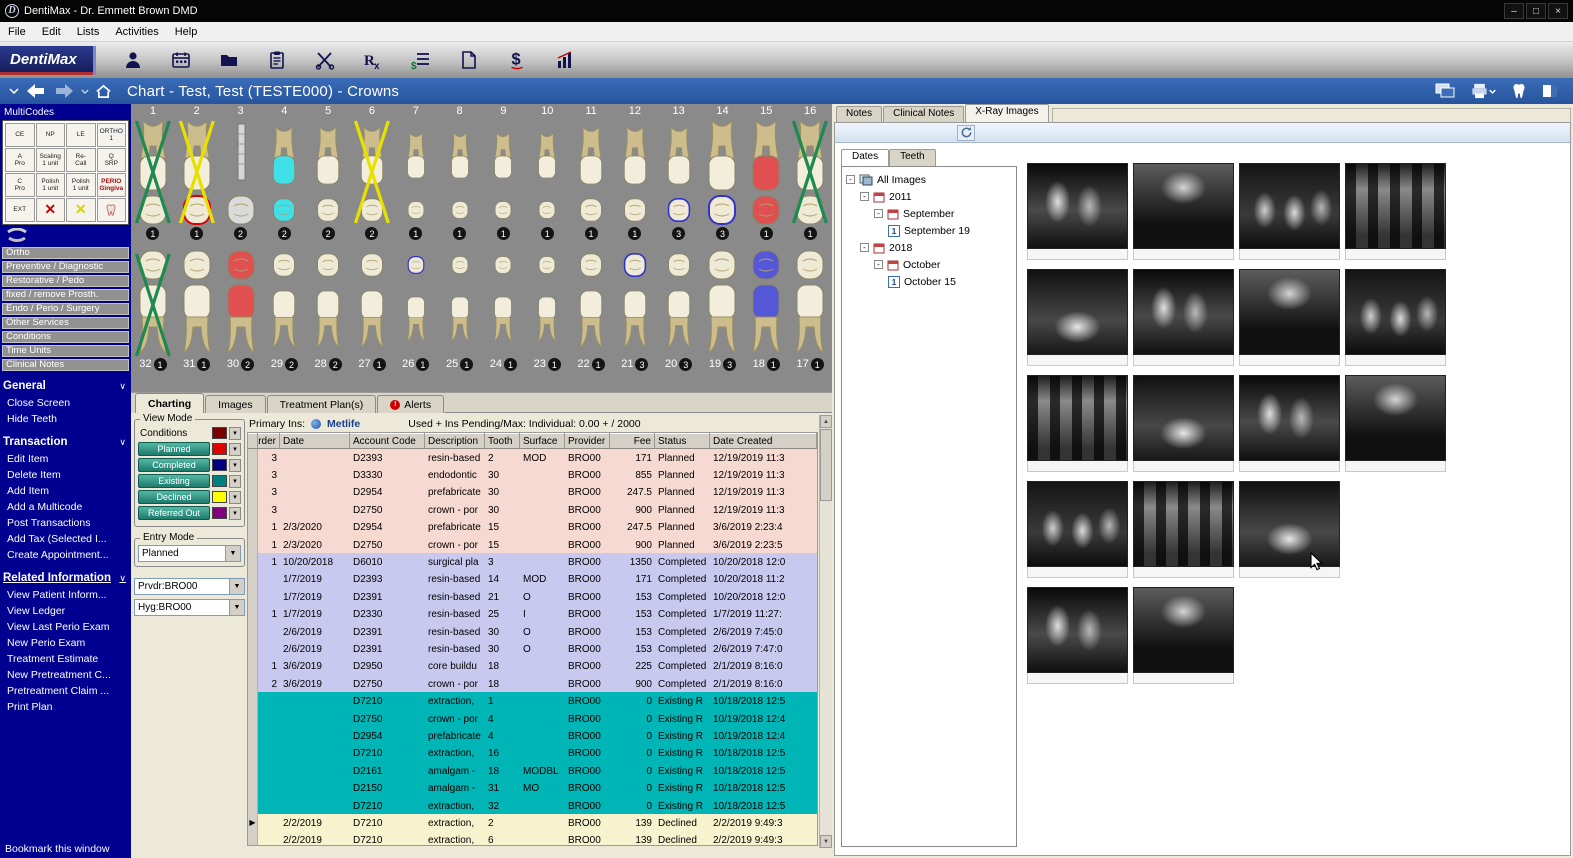 This screenshot has height=858, width=1573. What do you see at coordinates (153, 310) in the screenshot?
I see `tooth-32: 32 1` at bounding box center [153, 310].